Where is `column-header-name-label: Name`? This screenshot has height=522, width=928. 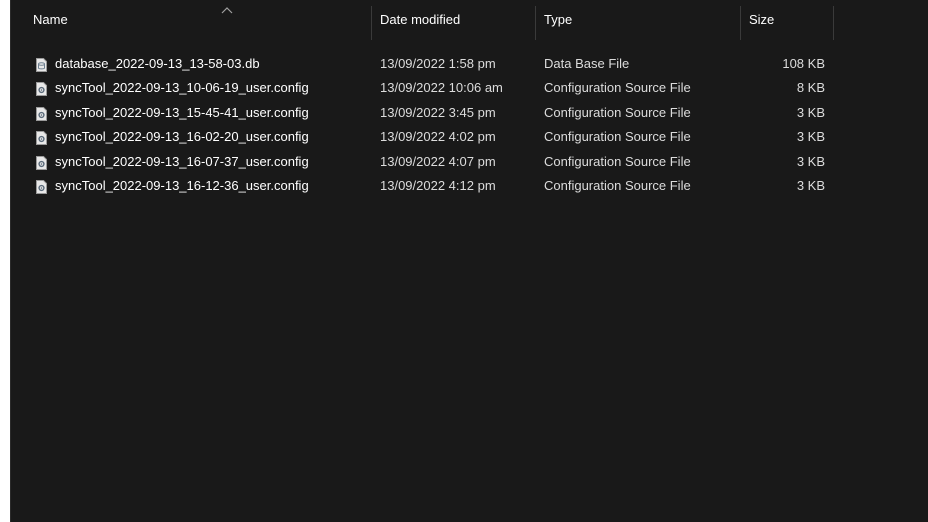 column-header-name-label: Name is located at coordinates (50, 19).